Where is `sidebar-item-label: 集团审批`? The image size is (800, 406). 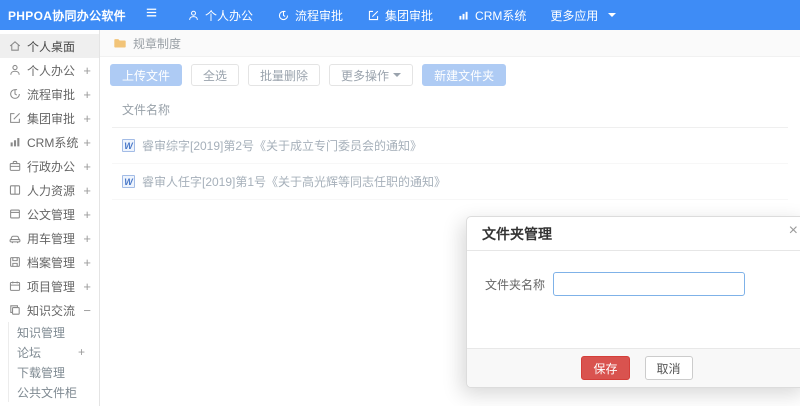
sidebar-item-label: 集团审批 is located at coordinates (51, 118).